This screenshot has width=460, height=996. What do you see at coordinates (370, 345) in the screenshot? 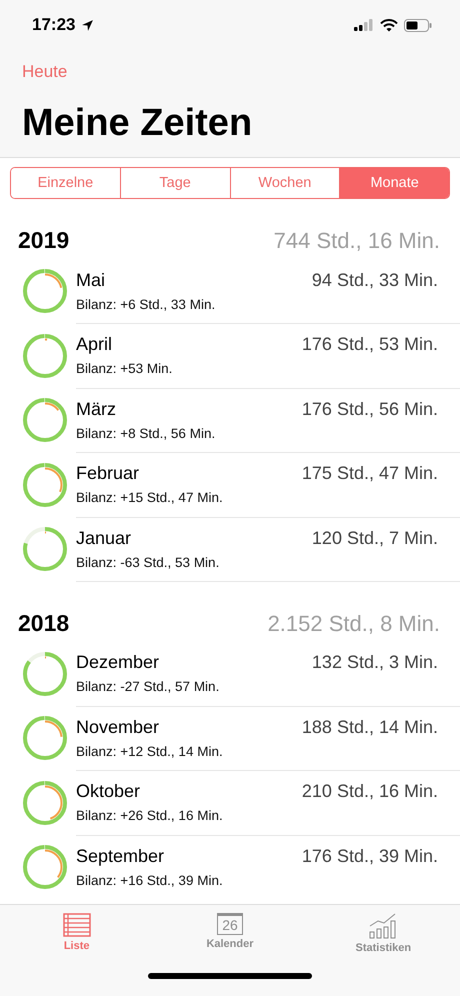
I see `month-total: 176 Std., 53 Min.` at bounding box center [370, 345].